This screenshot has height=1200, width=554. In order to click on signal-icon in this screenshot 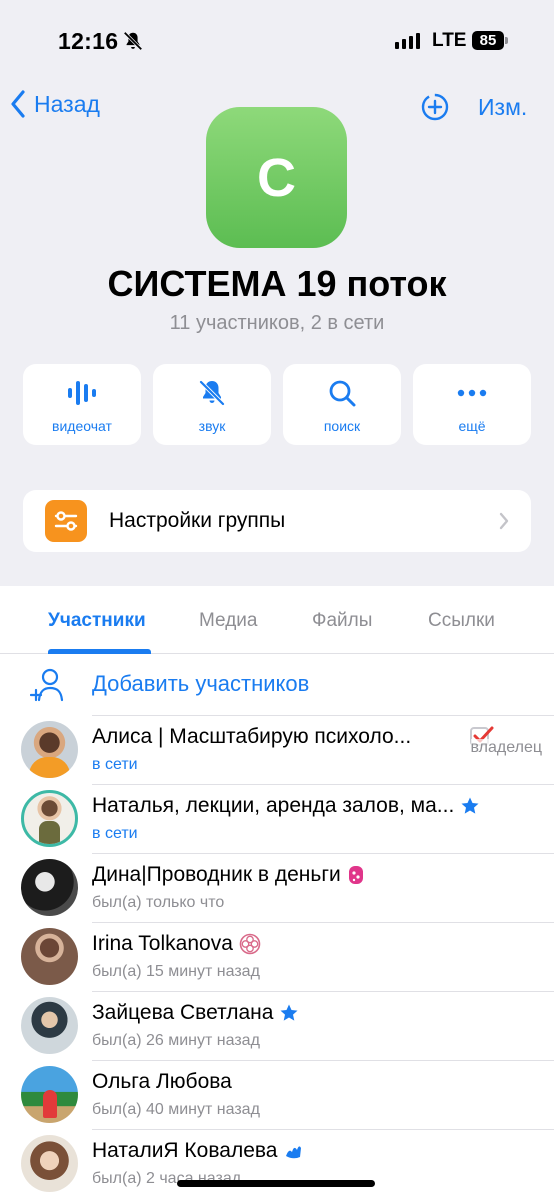, I will do `click(407, 41)`.